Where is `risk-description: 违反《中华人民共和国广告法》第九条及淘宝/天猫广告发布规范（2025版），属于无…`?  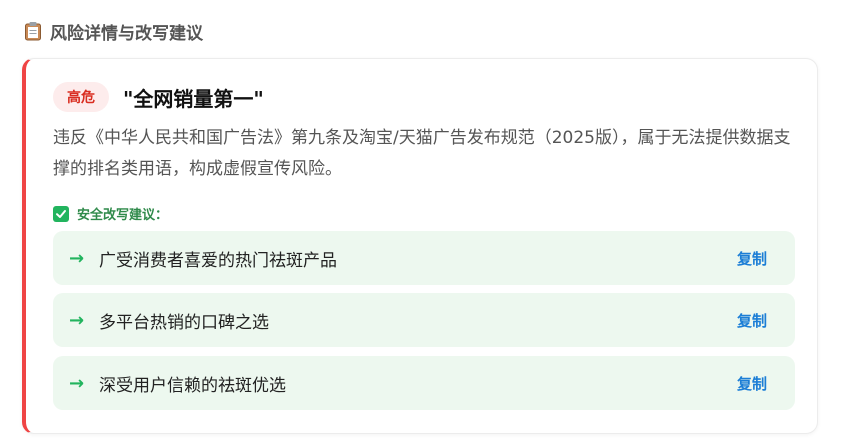 risk-description: 违反《中华人民共和国广告法》第九条及淘宝/天猫广告发布规范（2025版），属于无… is located at coordinates (422, 153).